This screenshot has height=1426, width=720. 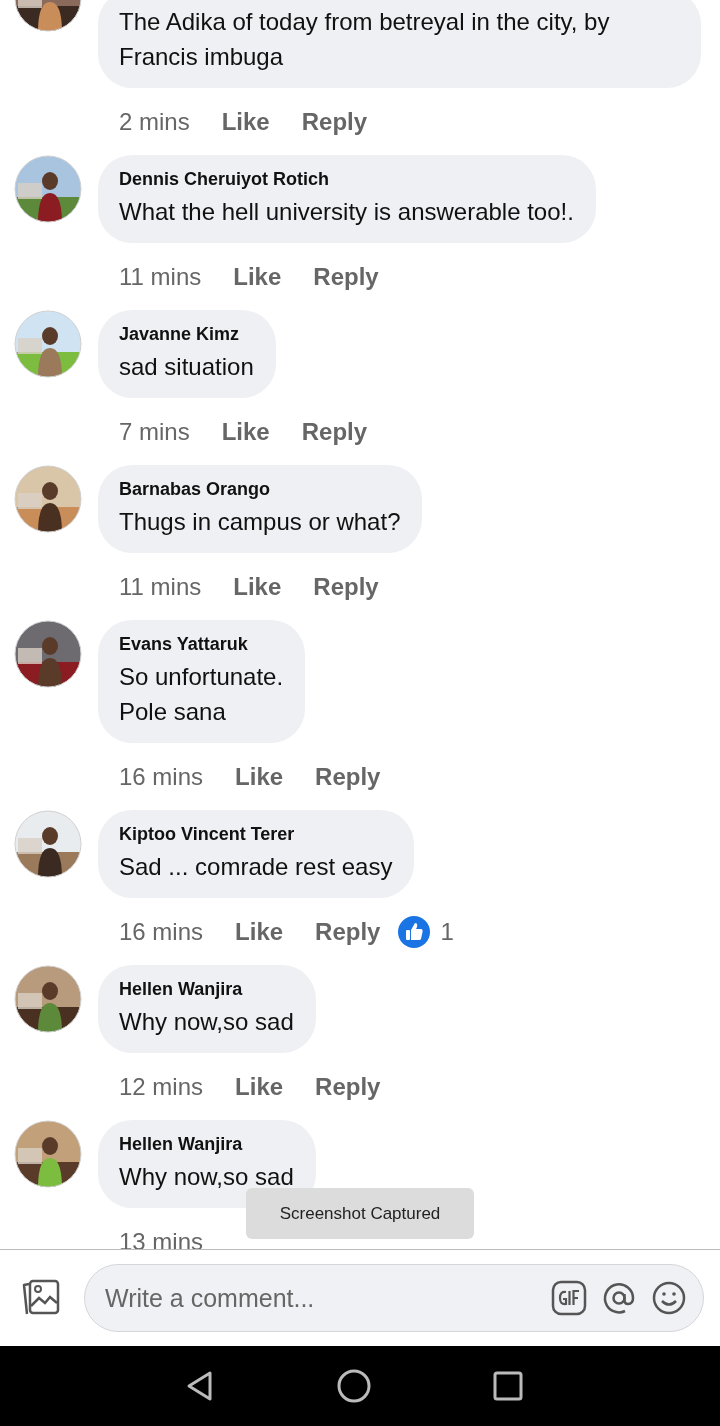 What do you see at coordinates (669, 1298) in the screenshot?
I see `emoji-icon` at bounding box center [669, 1298].